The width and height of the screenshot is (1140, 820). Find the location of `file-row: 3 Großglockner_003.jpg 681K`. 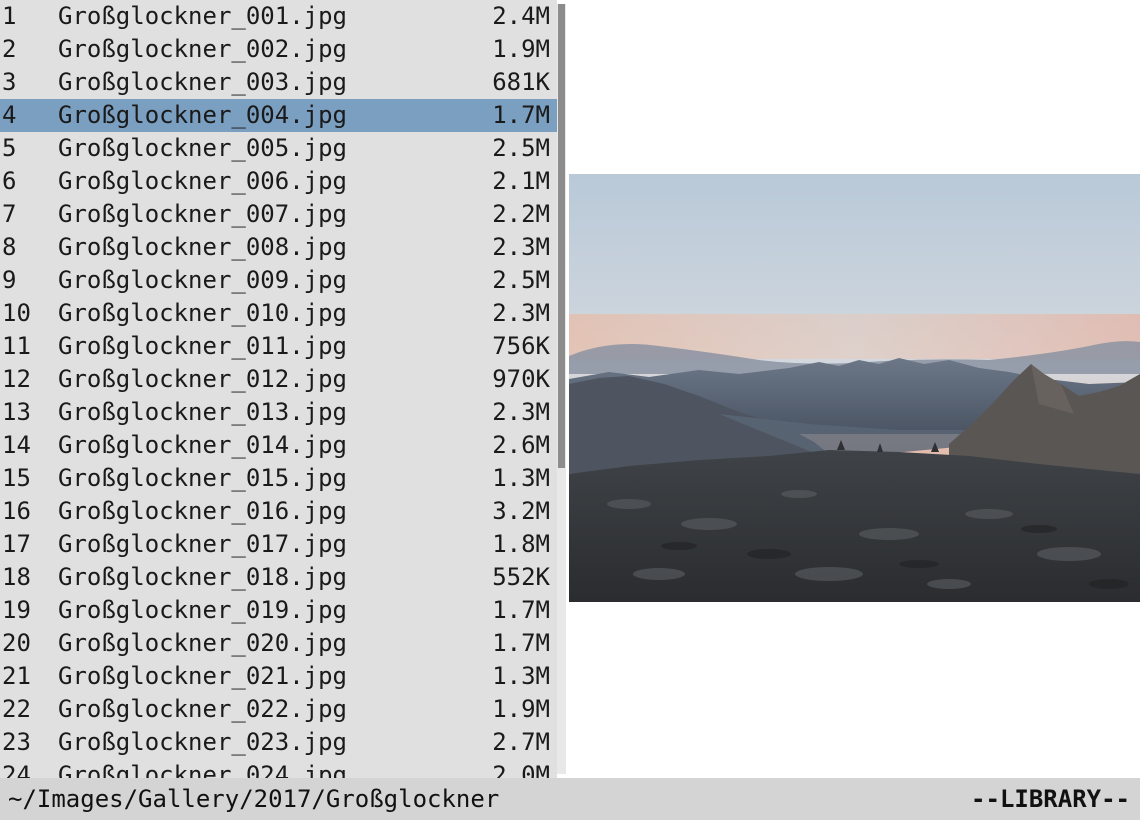

file-row: 3 Großglockner_003.jpg 681K is located at coordinates (278, 82).